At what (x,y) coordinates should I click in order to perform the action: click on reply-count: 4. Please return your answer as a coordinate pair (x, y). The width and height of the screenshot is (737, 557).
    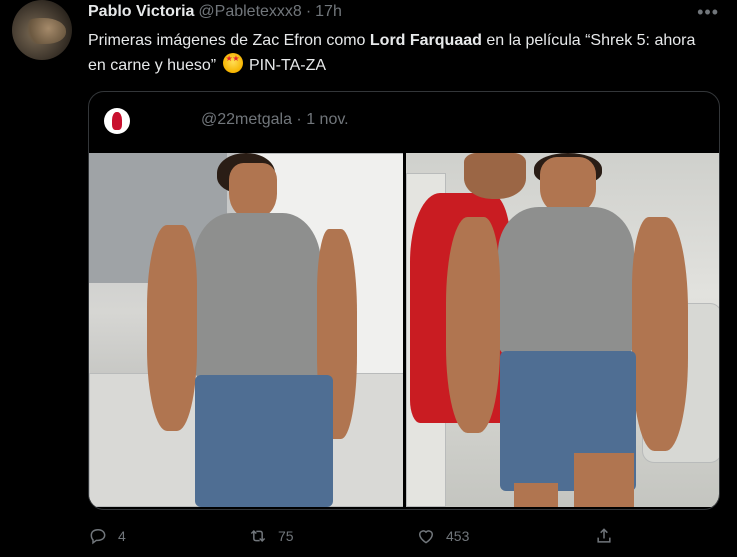
    Looking at the image, I should click on (122, 536).